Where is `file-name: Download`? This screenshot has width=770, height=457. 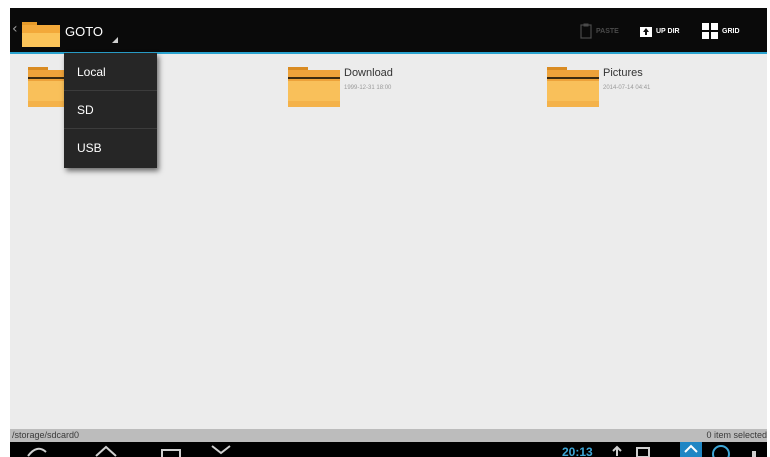
file-name: Download is located at coordinates (368, 73).